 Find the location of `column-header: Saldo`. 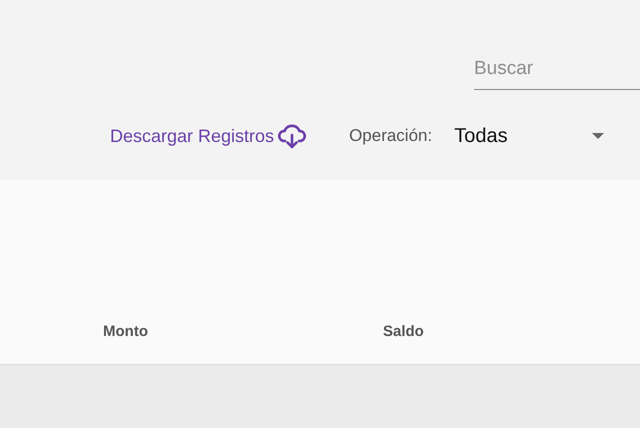

column-header: Saldo is located at coordinates (404, 331).